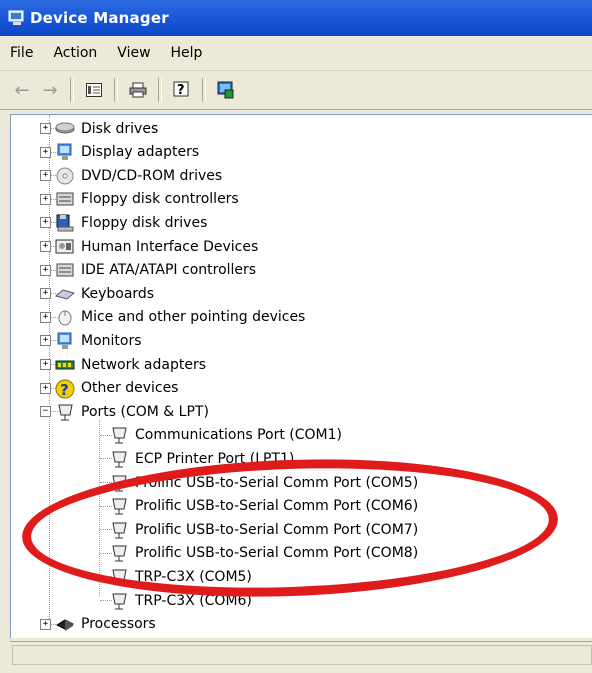  Describe the element at coordinates (215, 458) in the screenshot. I see `port-device-label: ECP Printer Port (LPT1)` at that location.